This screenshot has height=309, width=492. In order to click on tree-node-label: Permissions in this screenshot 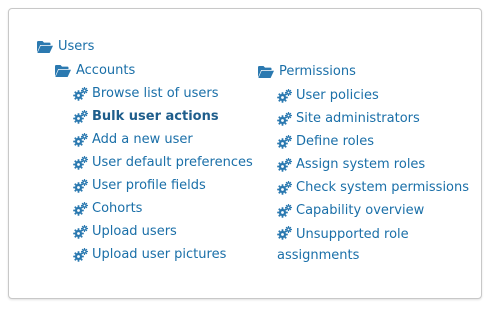, I will do `click(317, 71)`.